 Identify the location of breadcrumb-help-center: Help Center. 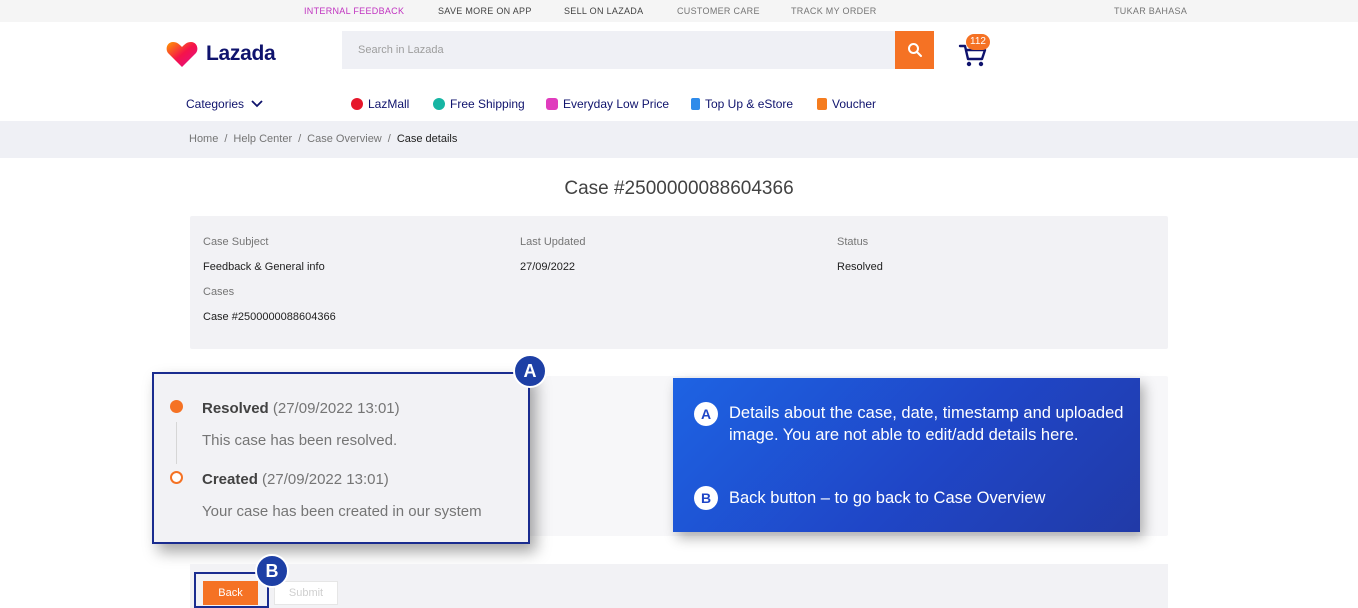
(262, 139).